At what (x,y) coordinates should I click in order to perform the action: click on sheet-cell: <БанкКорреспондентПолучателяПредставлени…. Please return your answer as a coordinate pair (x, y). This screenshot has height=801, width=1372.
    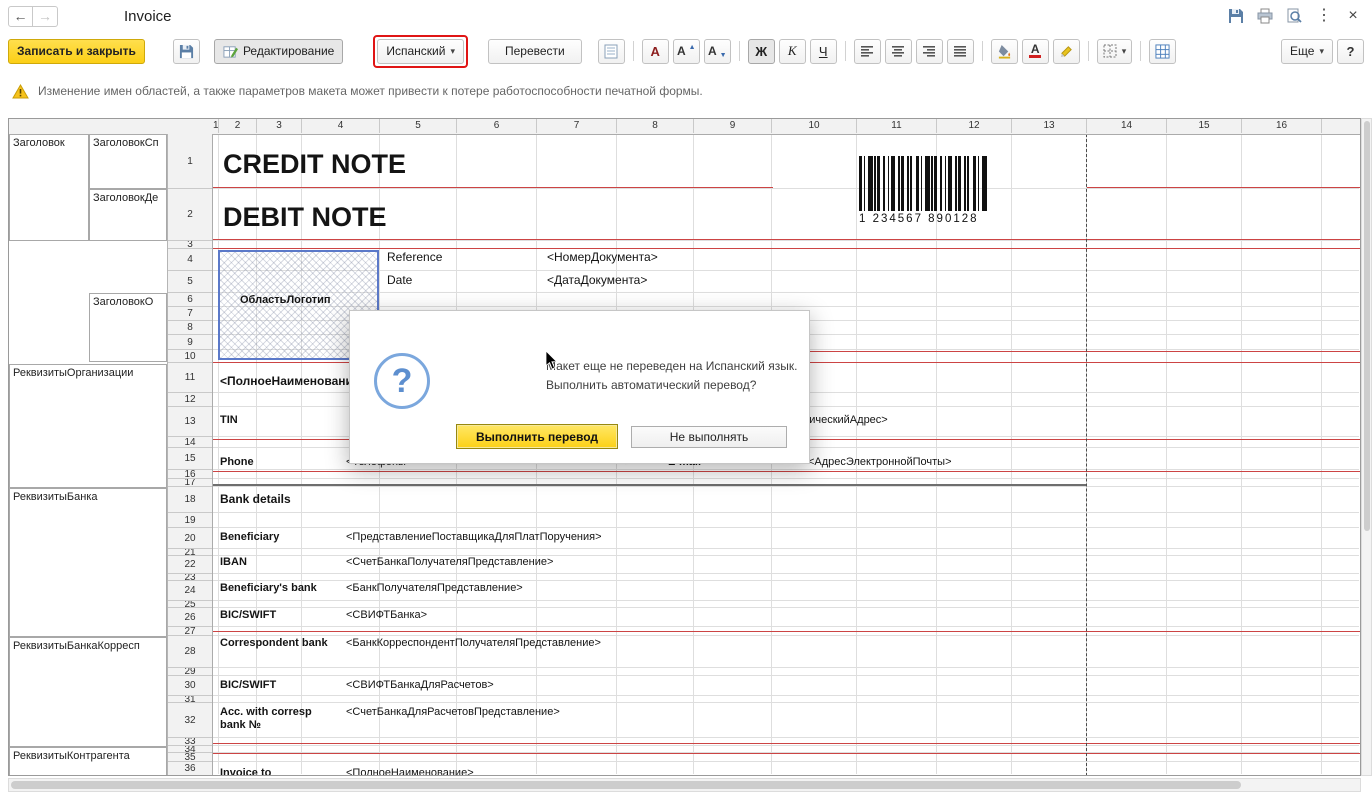
    Looking at the image, I should click on (473, 643).